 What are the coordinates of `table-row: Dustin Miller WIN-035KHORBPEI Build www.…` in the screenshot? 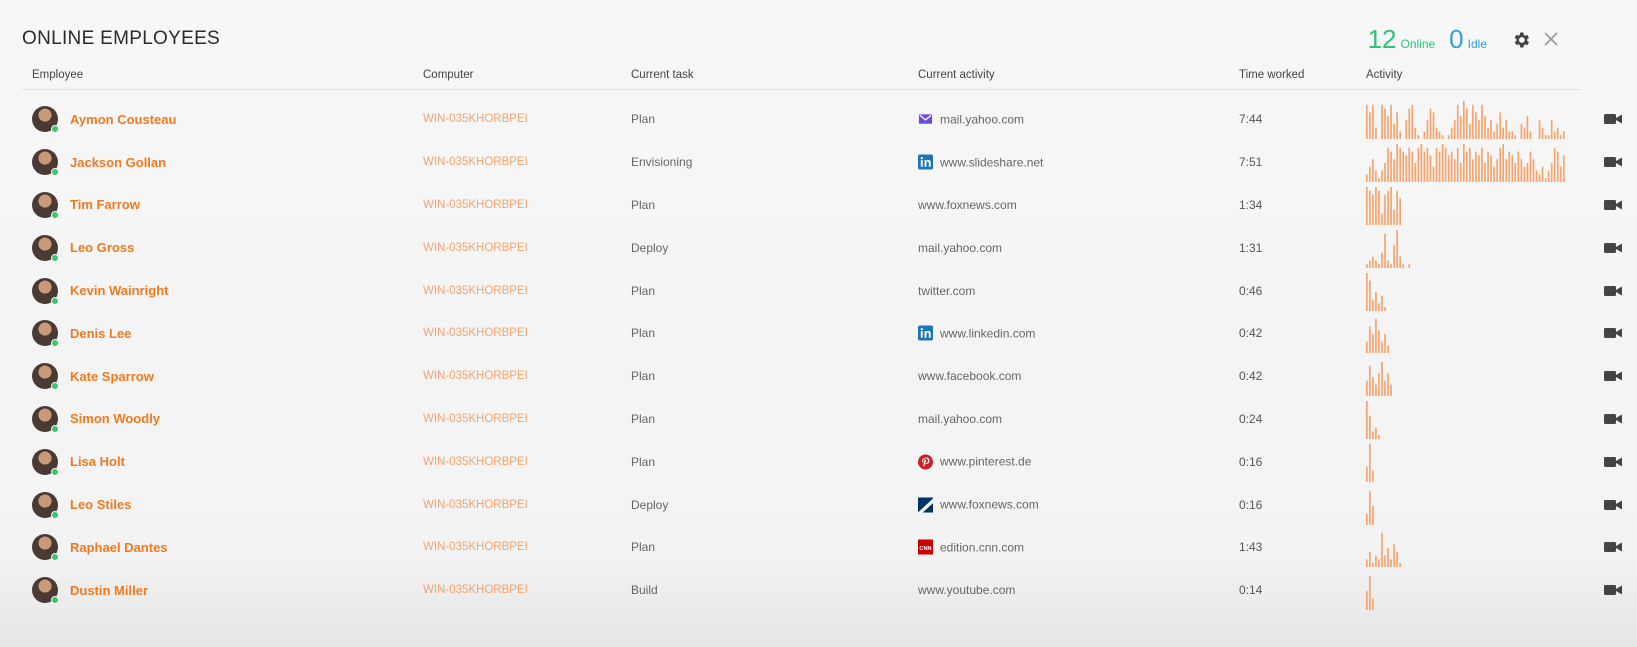 It's located at (818, 590).